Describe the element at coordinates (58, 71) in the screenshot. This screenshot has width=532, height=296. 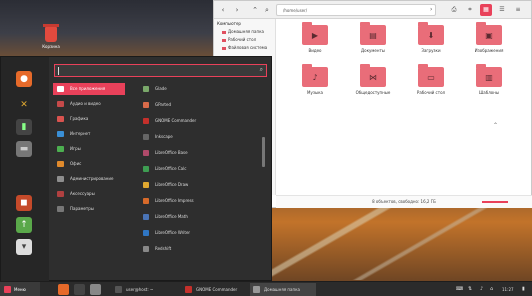
I see `text-caret` at that location.